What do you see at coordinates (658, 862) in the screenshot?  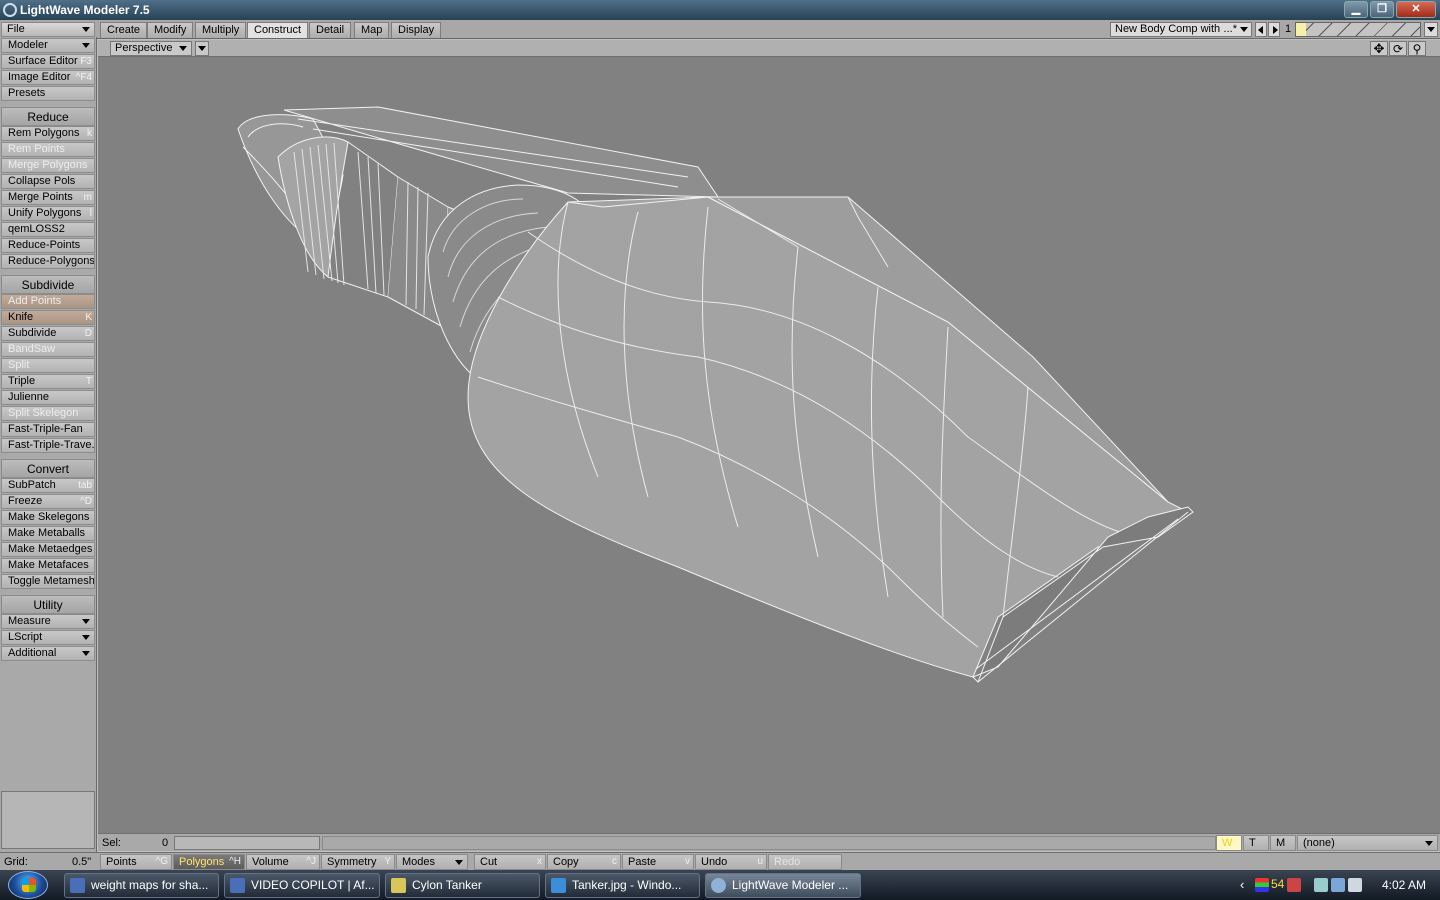 I see `paste-button: Paste v` at bounding box center [658, 862].